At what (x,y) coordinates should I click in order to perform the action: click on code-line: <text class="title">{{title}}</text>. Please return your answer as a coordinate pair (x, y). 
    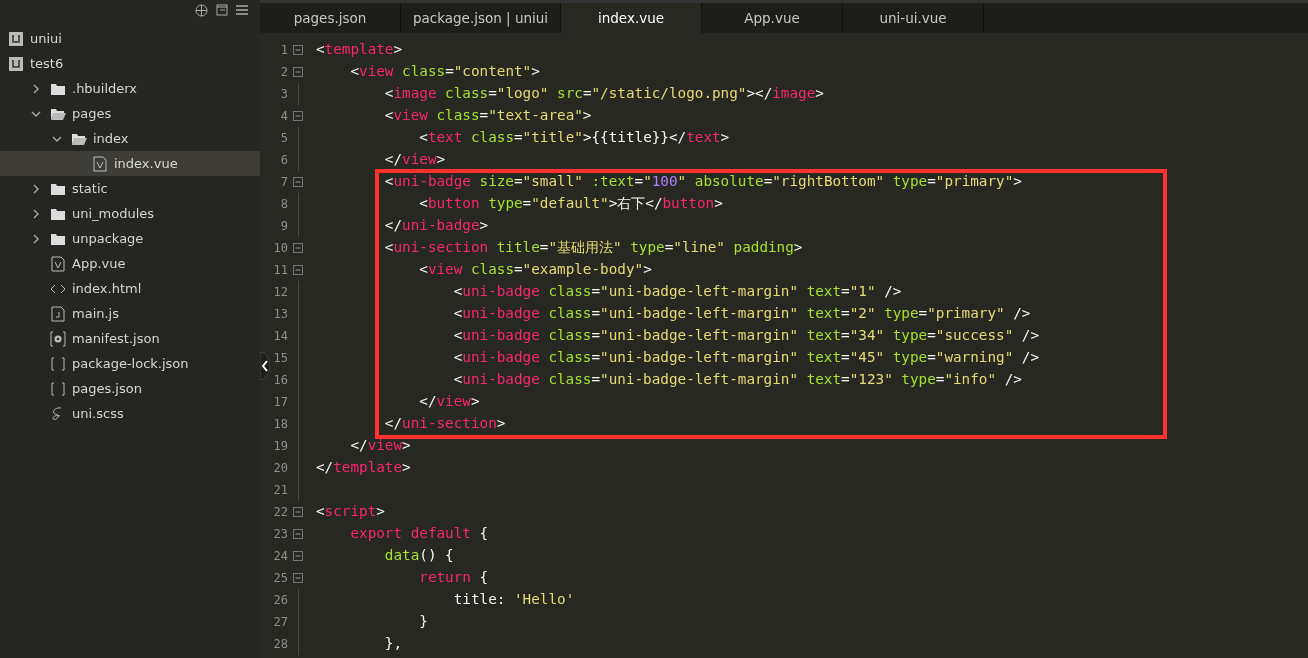
    Looking at the image, I should click on (574, 138).